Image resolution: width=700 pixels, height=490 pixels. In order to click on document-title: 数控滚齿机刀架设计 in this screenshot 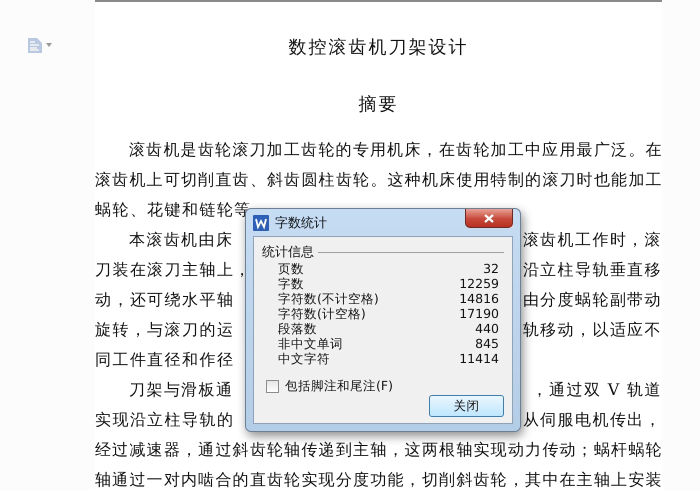, I will do `click(379, 48)`.